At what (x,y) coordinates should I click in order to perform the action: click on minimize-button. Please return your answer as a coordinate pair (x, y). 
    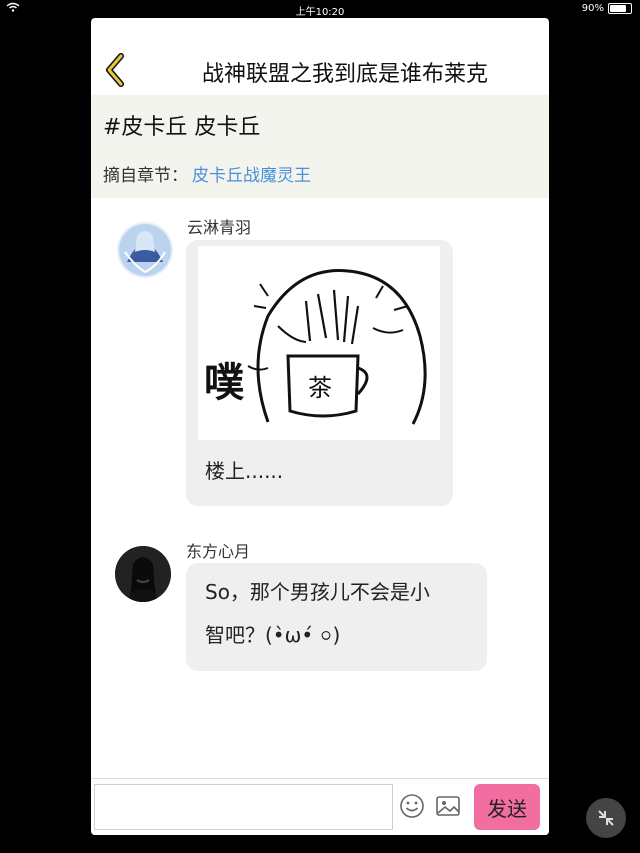
    Looking at the image, I should click on (606, 818).